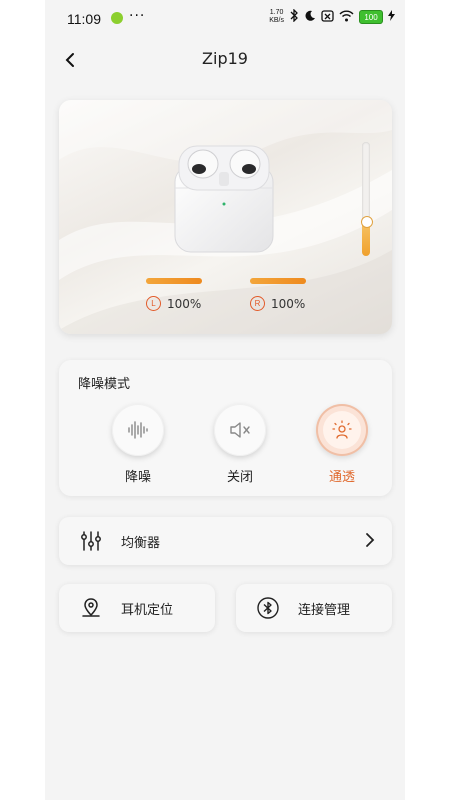  What do you see at coordinates (91, 607) in the screenshot?
I see `location-pin-icon` at bounding box center [91, 607].